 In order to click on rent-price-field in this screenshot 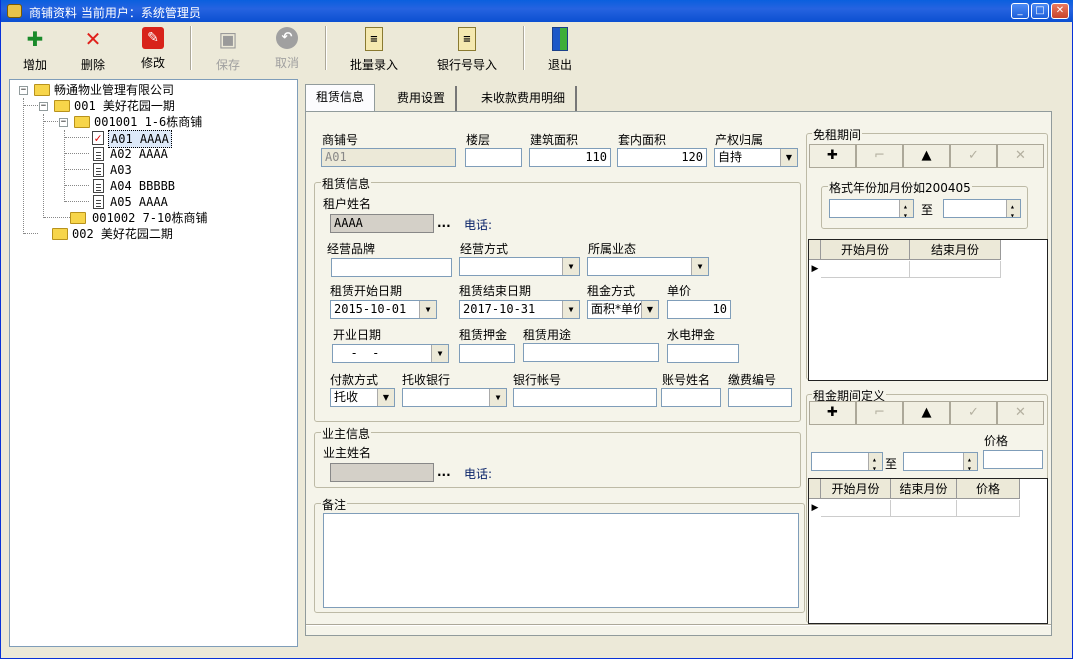, I will do `click(1013, 459)`.